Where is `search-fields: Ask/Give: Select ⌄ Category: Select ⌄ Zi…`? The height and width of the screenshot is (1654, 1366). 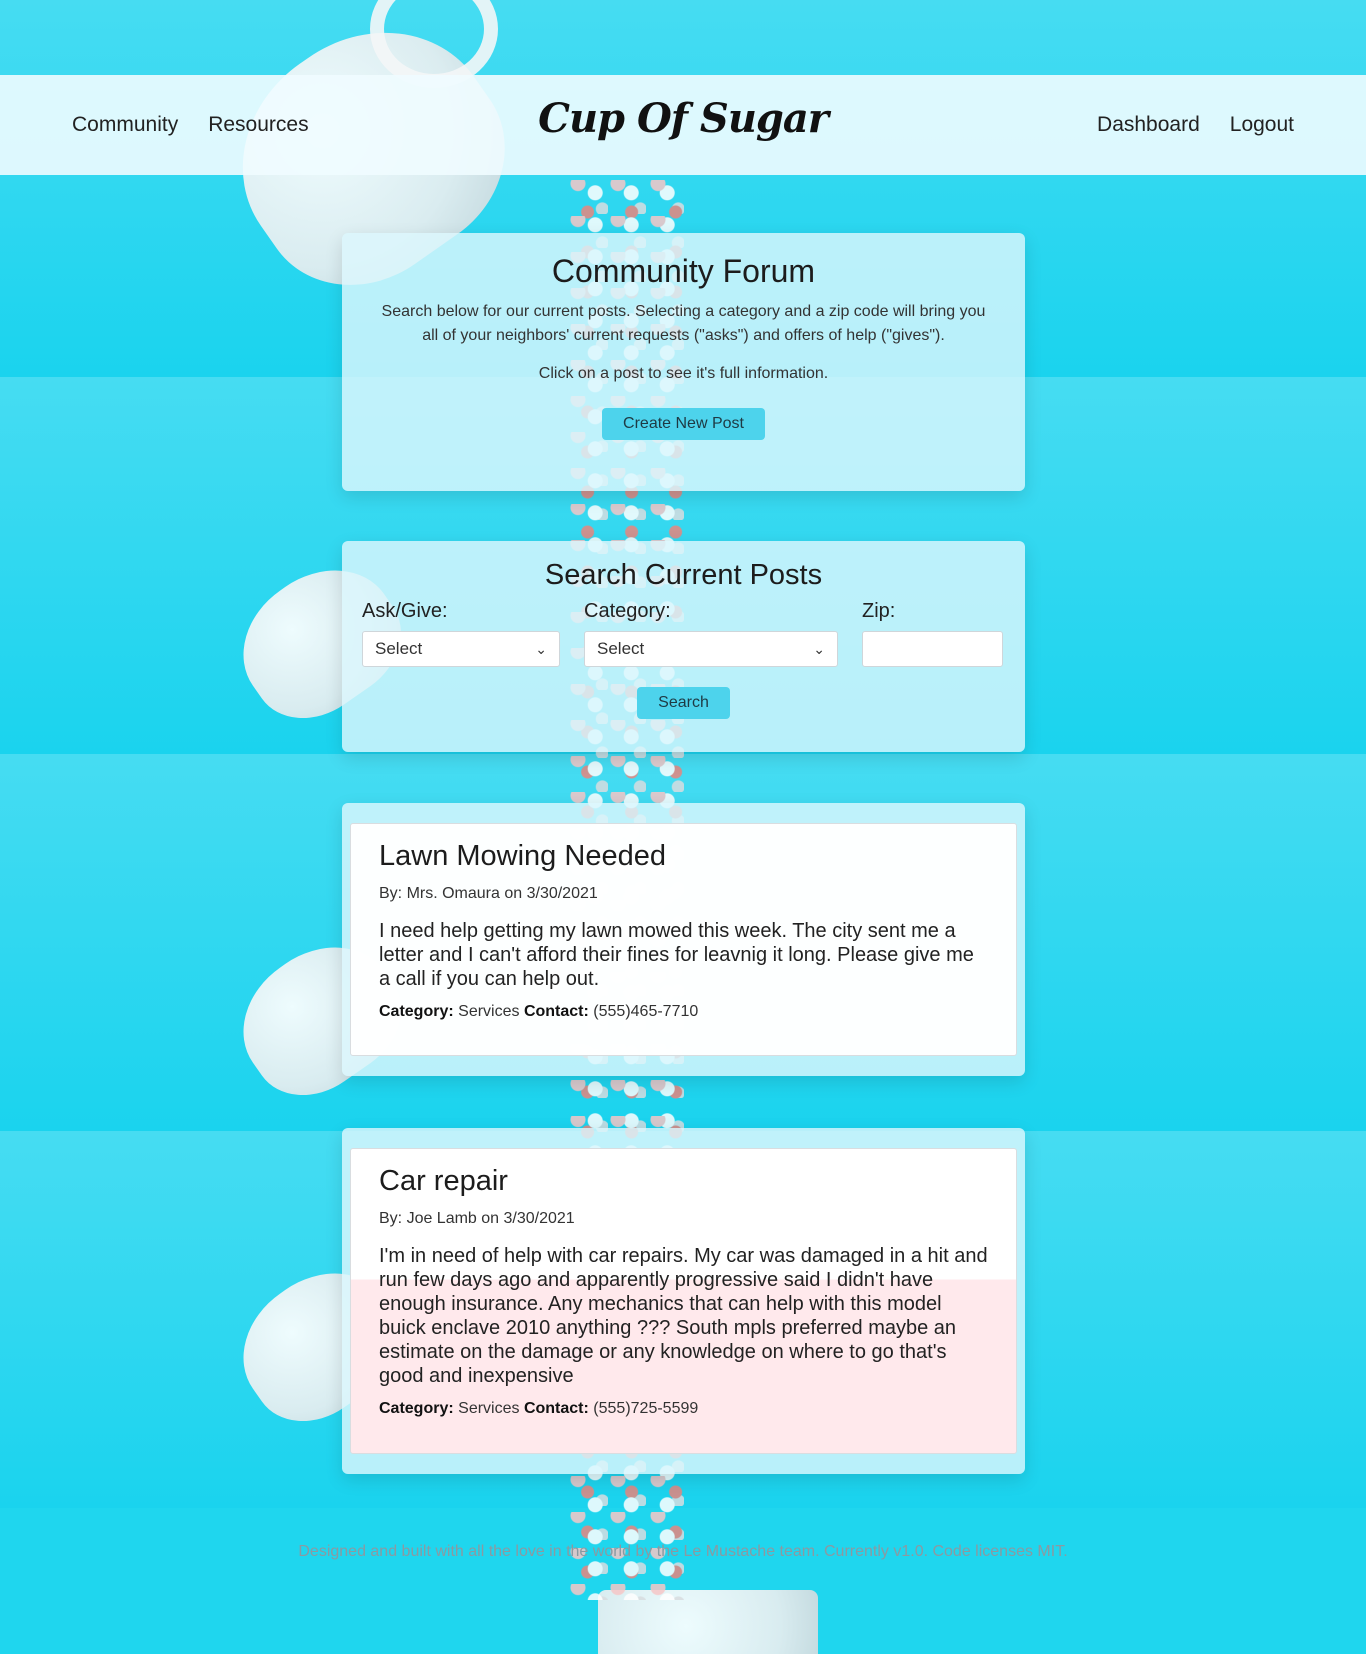 search-fields: Ask/Give: Select ⌄ Category: Select ⌄ Zi… is located at coordinates (683, 633).